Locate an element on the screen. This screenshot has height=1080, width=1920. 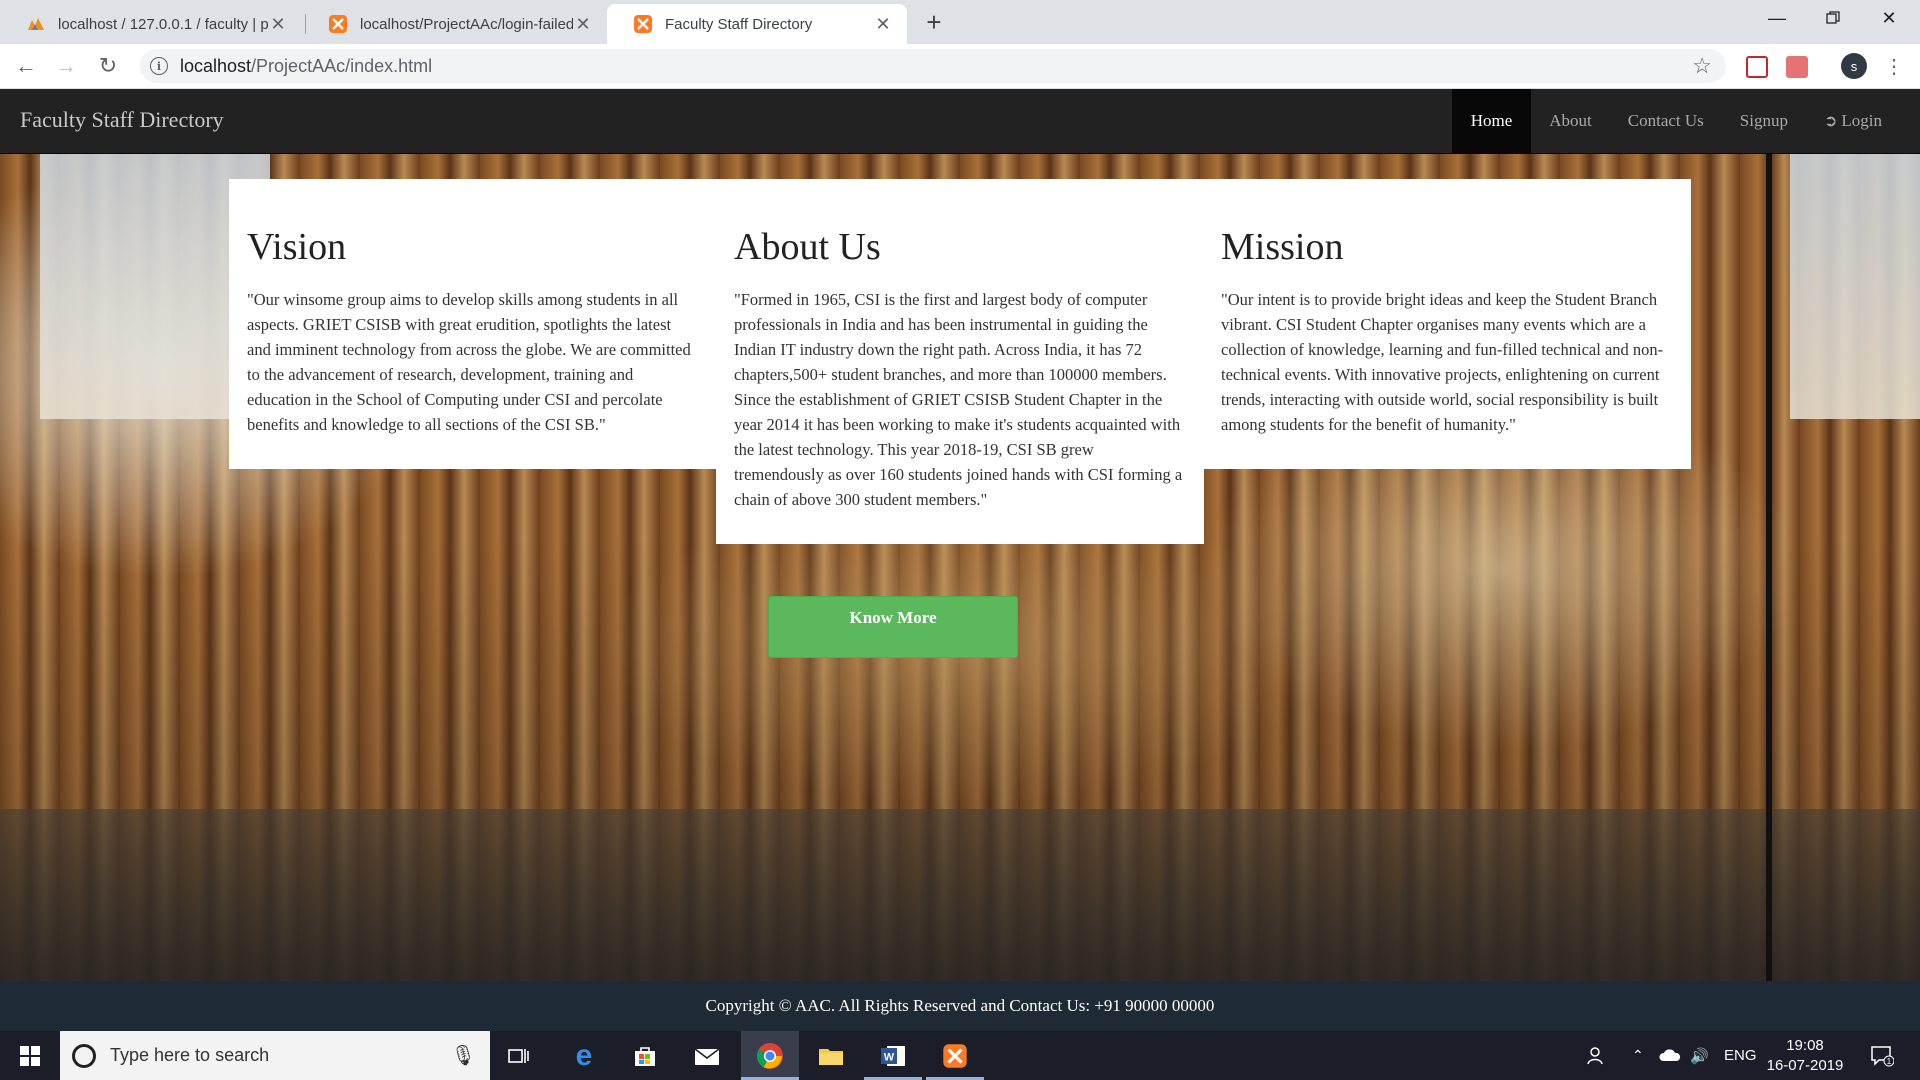
nav-login-label: Login is located at coordinates (1861, 120).